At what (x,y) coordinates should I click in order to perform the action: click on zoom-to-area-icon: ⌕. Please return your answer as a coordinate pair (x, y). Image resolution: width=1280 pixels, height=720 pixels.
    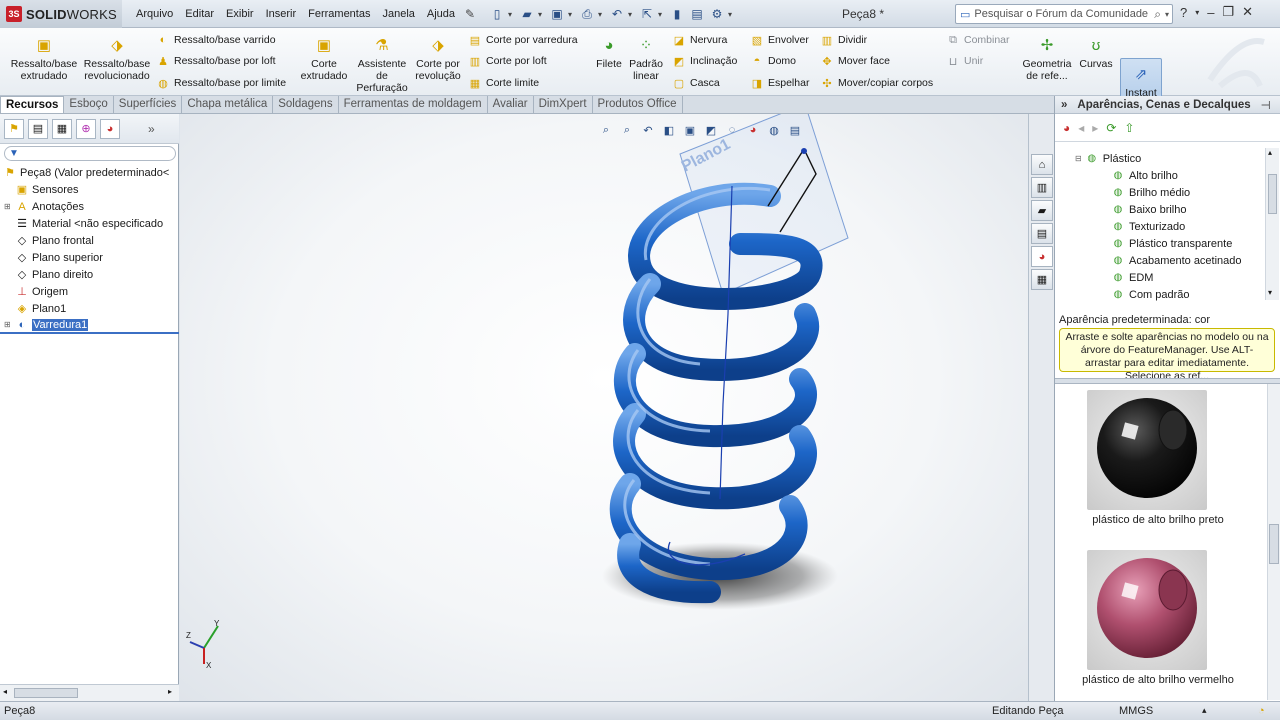
    Looking at the image, I should click on (627, 130).